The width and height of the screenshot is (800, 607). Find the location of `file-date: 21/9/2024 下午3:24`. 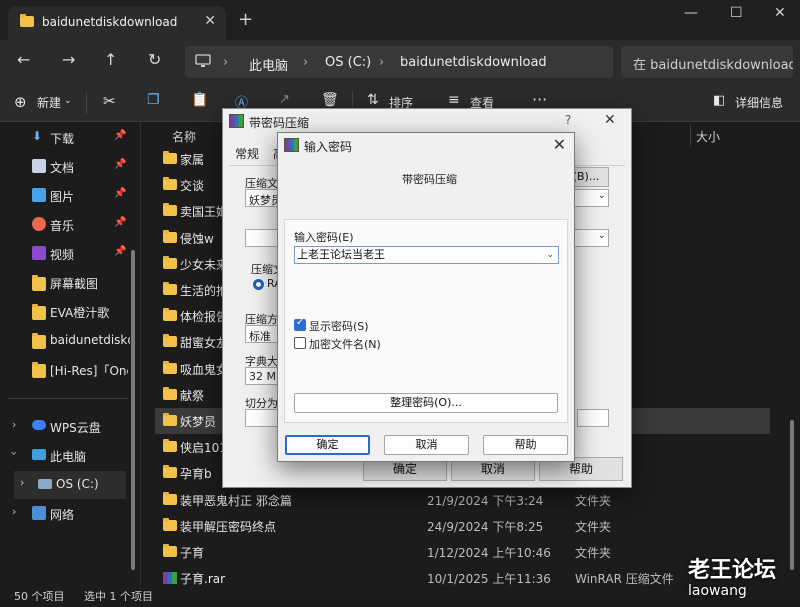

file-date: 21/9/2024 下午3:24 is located at coordinates (485, 500).